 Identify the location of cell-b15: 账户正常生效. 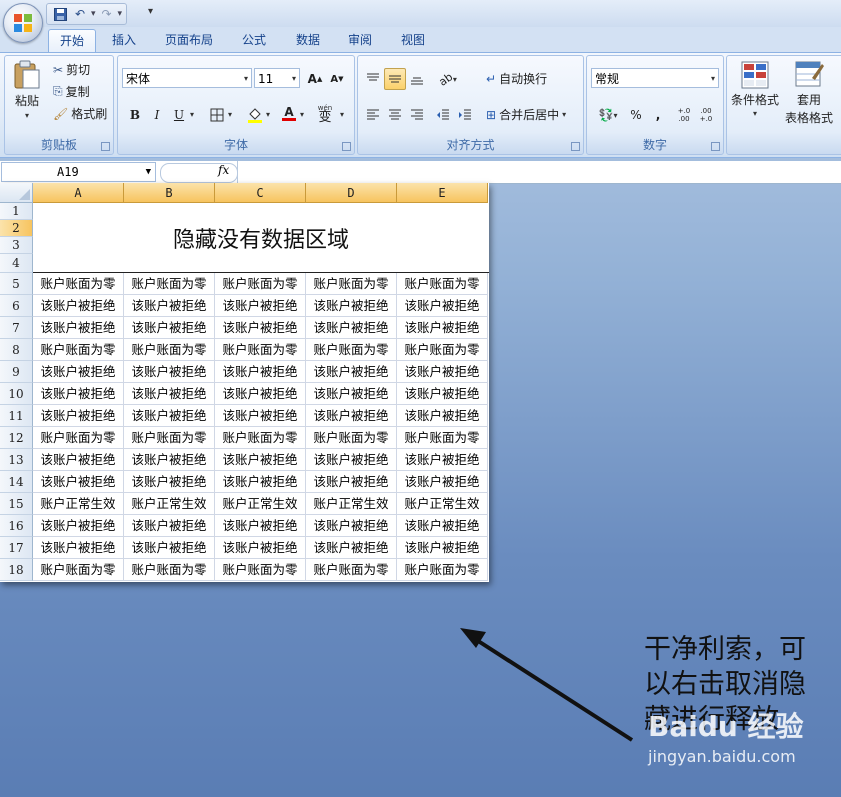
(169, 504).